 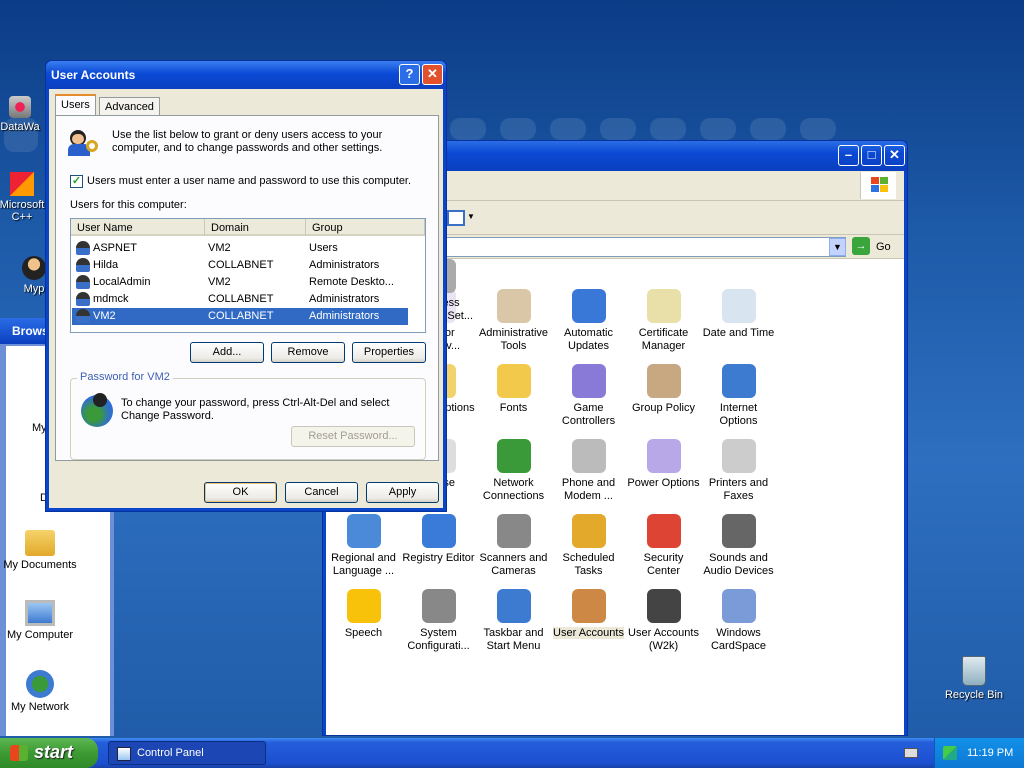 What do you see at coordinates (40, 543) in the screenshot?
I see `my-documents-icon` at bounding box center [40, 543].